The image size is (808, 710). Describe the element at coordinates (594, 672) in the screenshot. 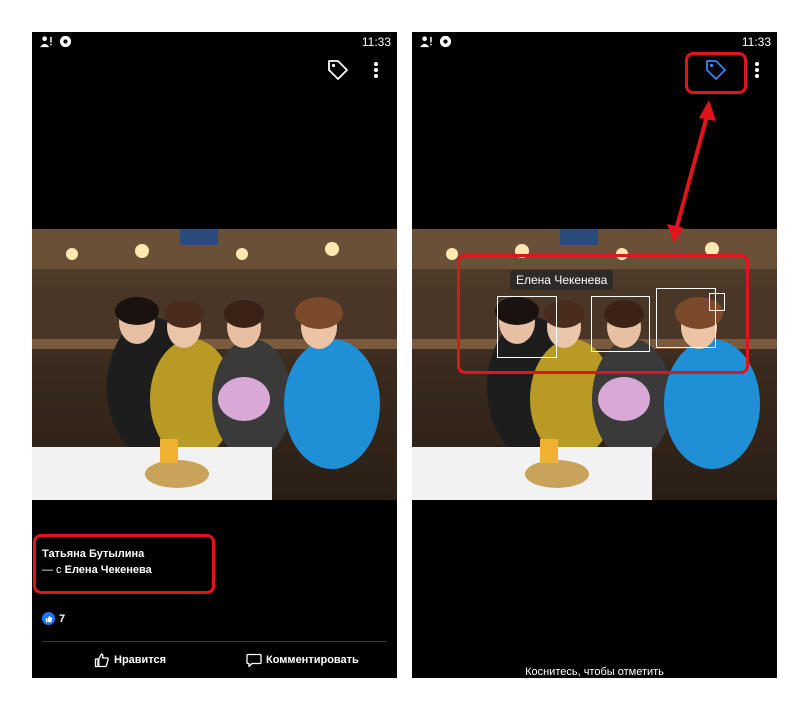

I see `tap-to-tag-hint: Коснитесь, чтобы отметить` at that location.